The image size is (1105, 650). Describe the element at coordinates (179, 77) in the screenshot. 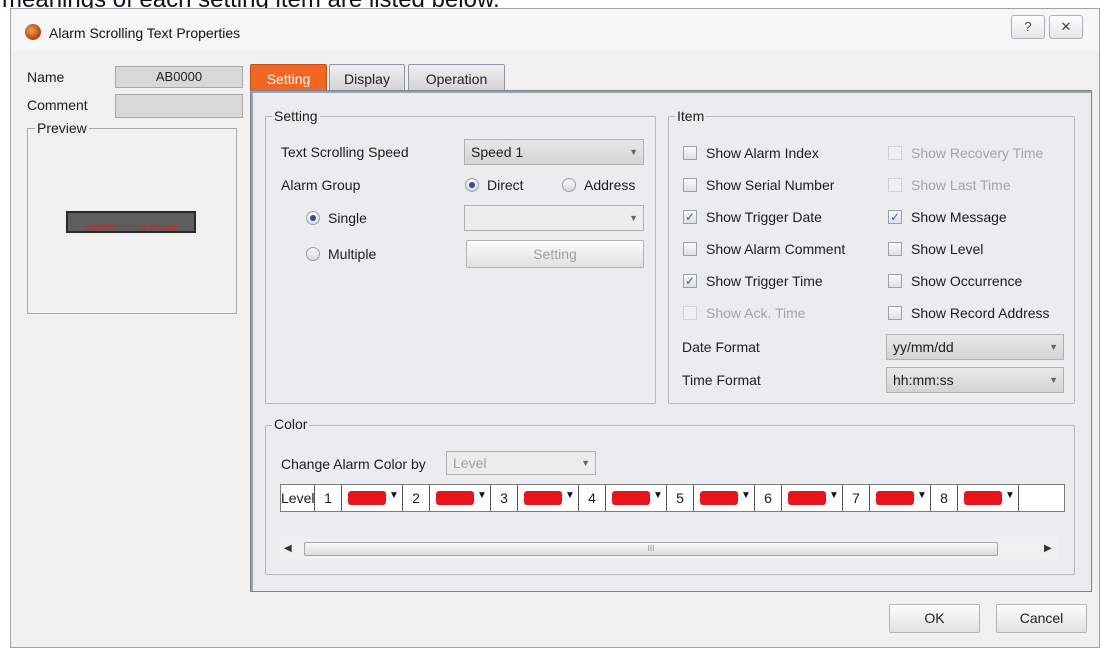

I see `name-field: AB0000` at that location.